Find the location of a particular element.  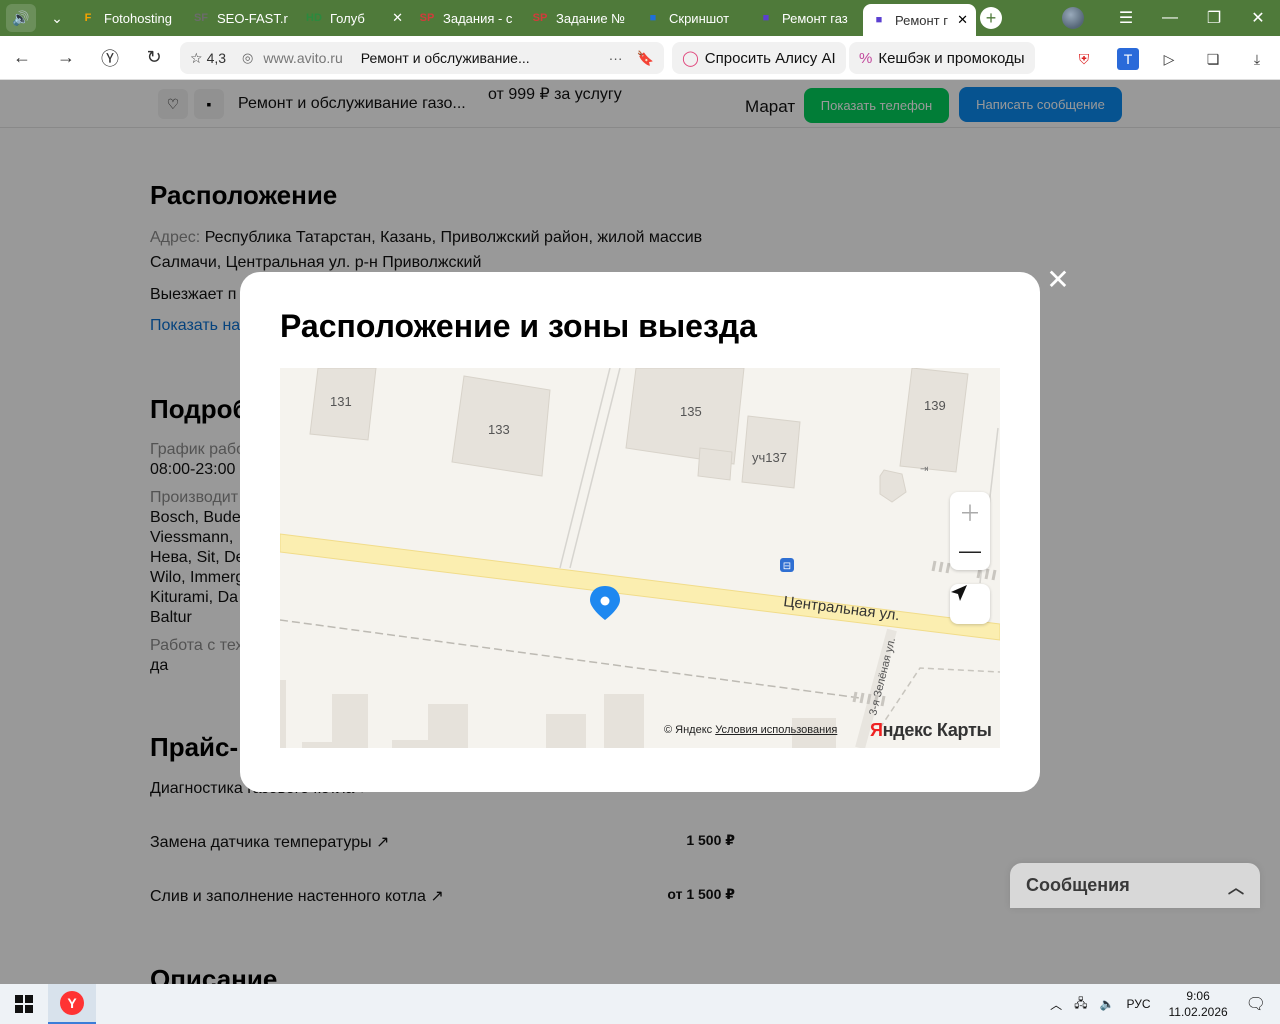

bookmark-icon: 🔖 is located at coordinates (645, 58).